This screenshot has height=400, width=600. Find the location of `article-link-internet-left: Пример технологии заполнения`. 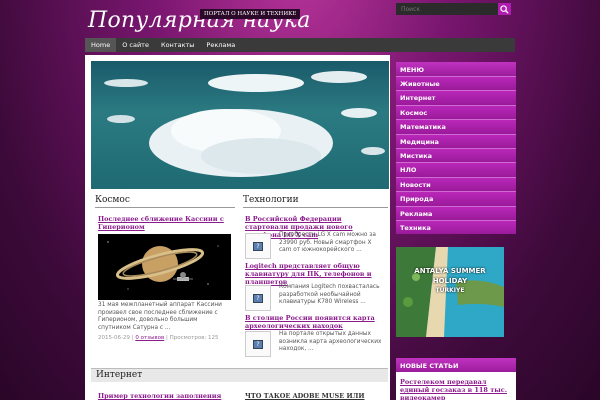

article-link-internet-left: Пример технологии заполнения is located at coordinates (164, 396).